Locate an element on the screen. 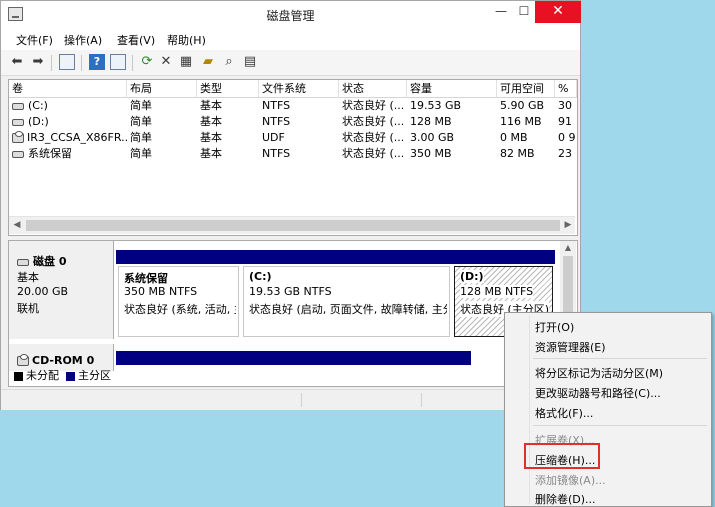 This screenshot has width=715, height=507. partition-title: (C:) is located at coordinates (260, 276).